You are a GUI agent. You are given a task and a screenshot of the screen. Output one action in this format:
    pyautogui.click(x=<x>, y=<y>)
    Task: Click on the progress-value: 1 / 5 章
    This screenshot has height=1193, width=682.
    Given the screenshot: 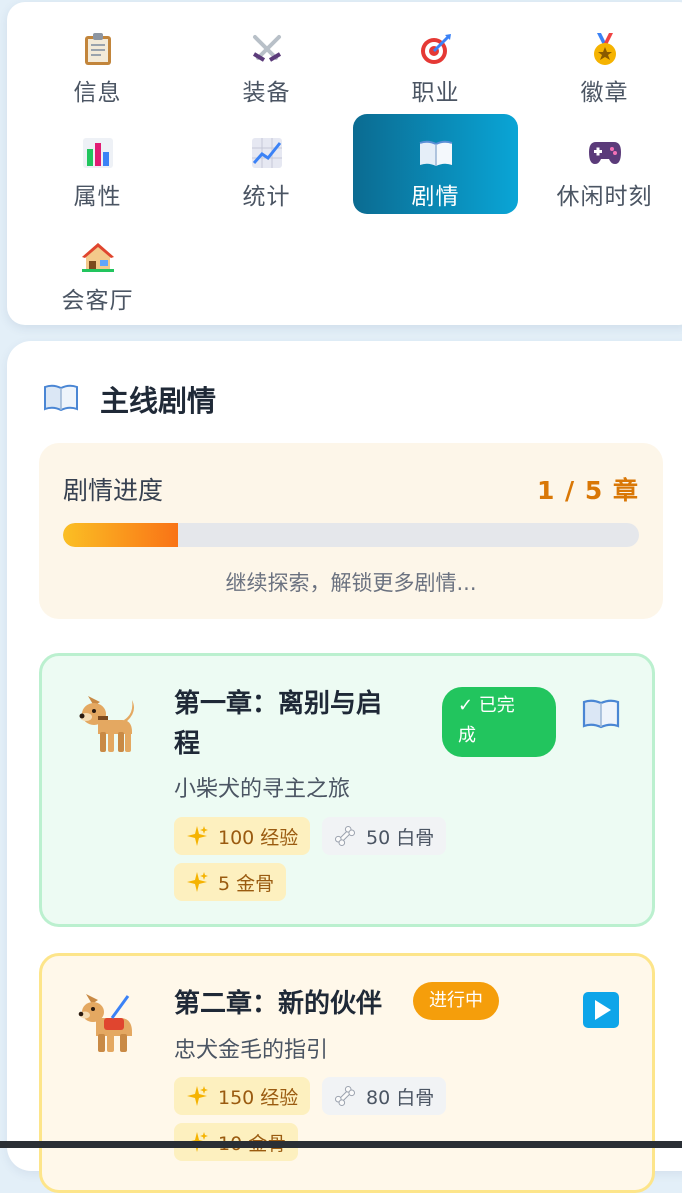 What is the action you would take?
    pyautogui.click(x=587, y=490)
    